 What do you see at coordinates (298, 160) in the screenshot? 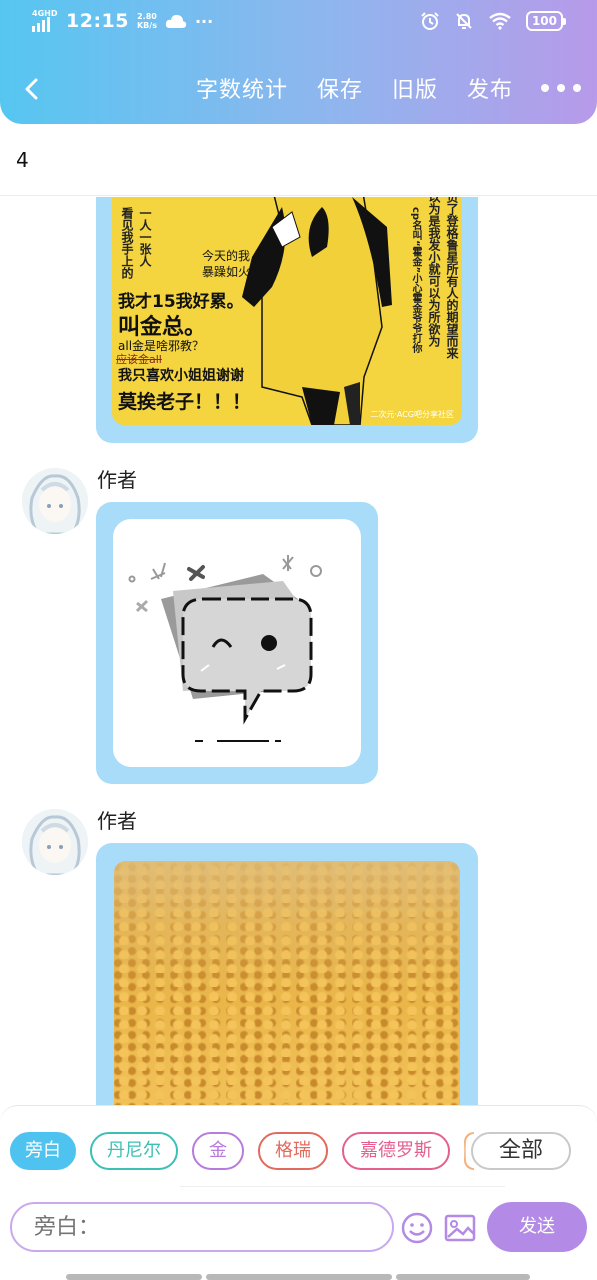
I see `chapter-title-row: 4` at bounding box center [298, 160].